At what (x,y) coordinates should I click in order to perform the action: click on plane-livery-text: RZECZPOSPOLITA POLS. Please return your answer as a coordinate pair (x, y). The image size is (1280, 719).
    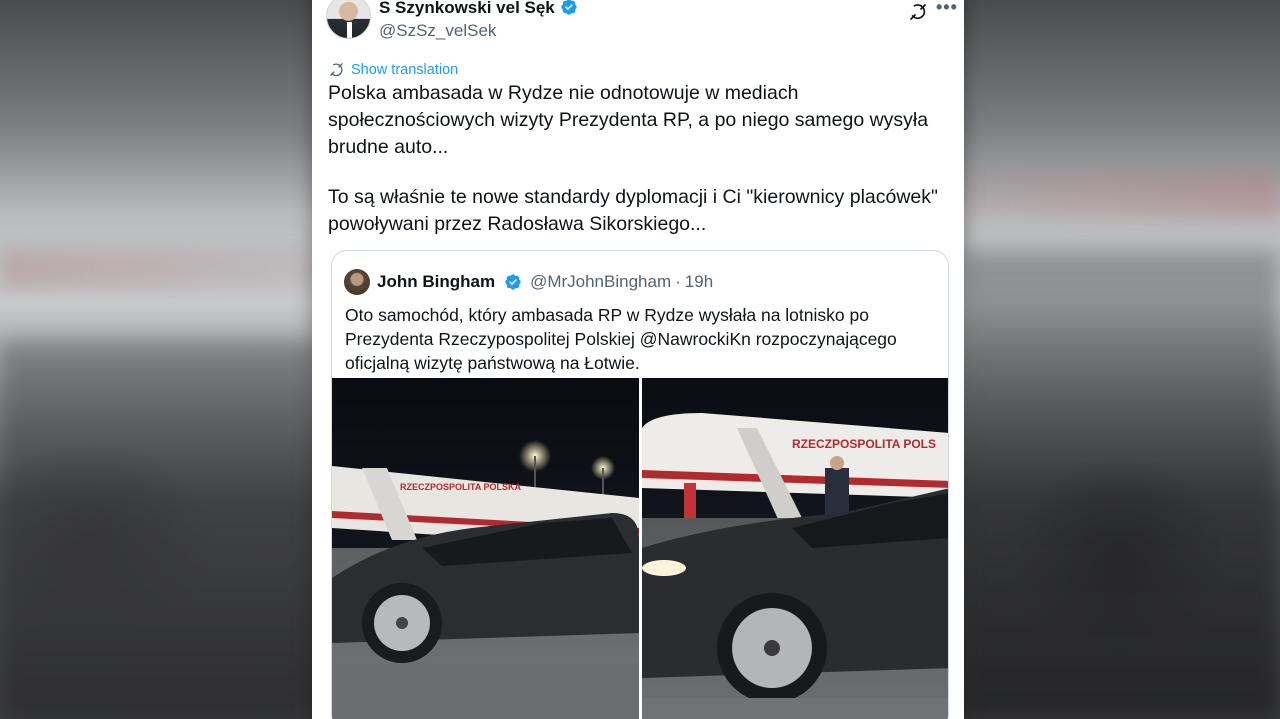
    Looking at the image, I should click on (864, 444).